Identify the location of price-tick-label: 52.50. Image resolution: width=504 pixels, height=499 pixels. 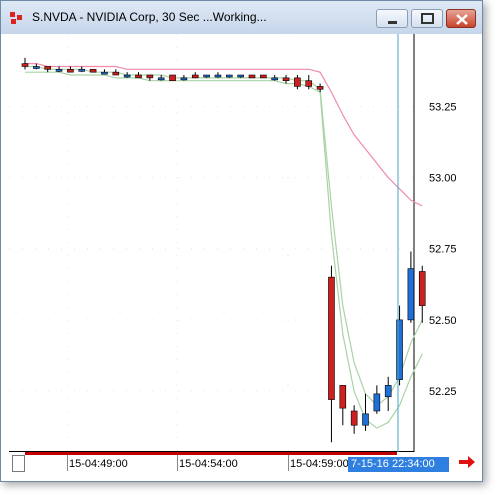
(443, 321).